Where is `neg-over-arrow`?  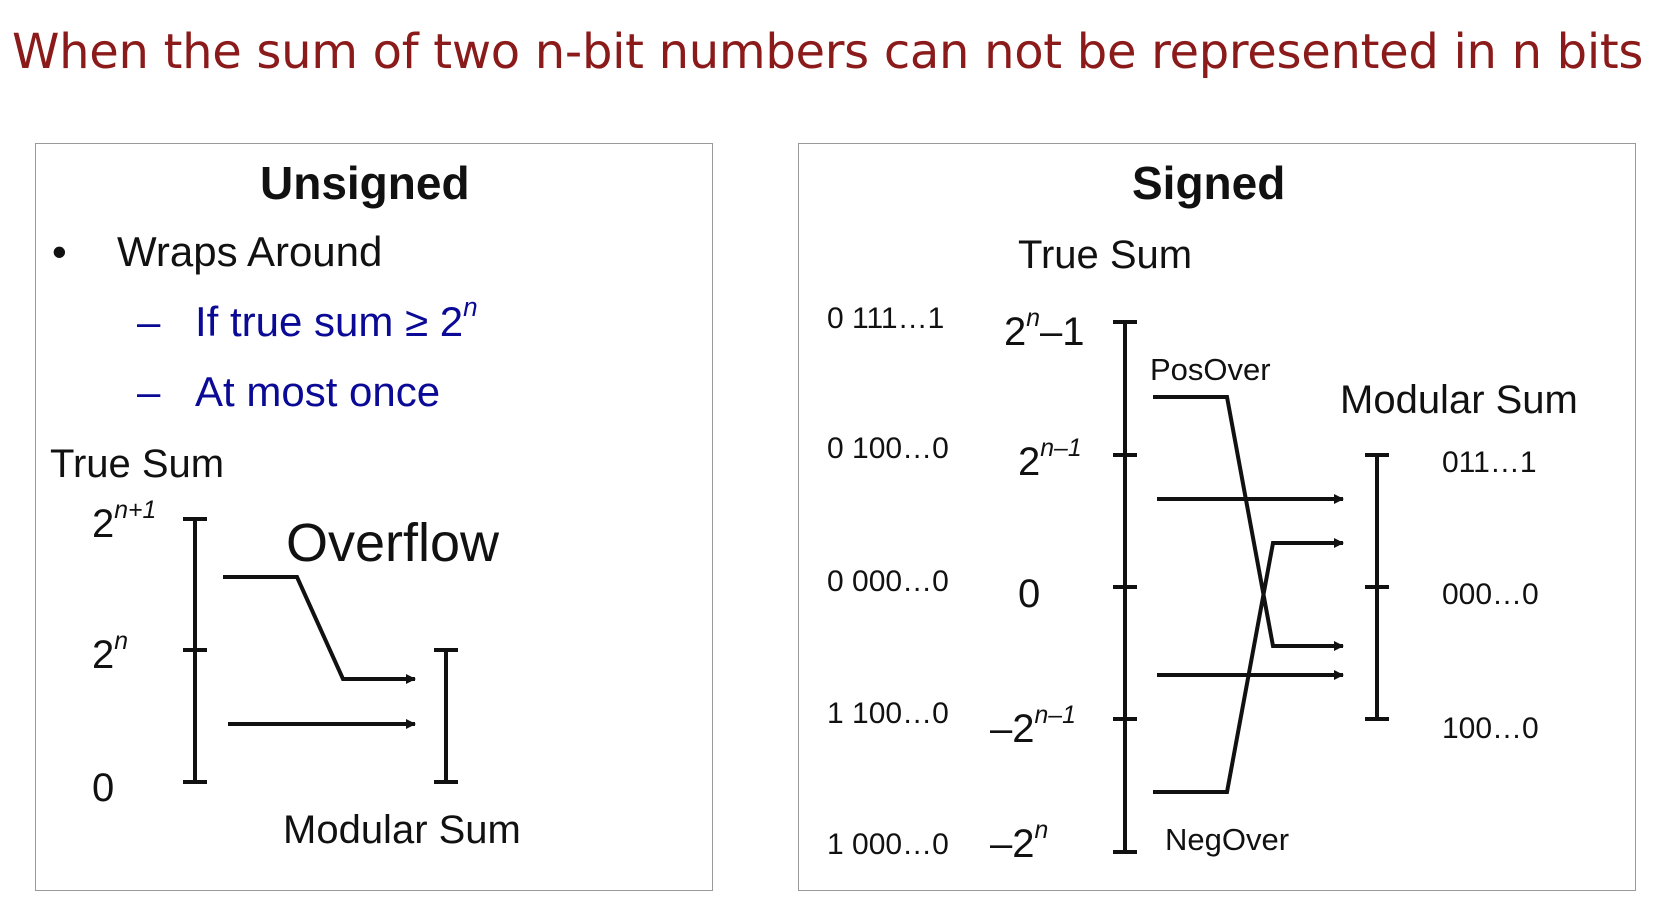
neg-over-arrow is located at coordinates (1248, 666).